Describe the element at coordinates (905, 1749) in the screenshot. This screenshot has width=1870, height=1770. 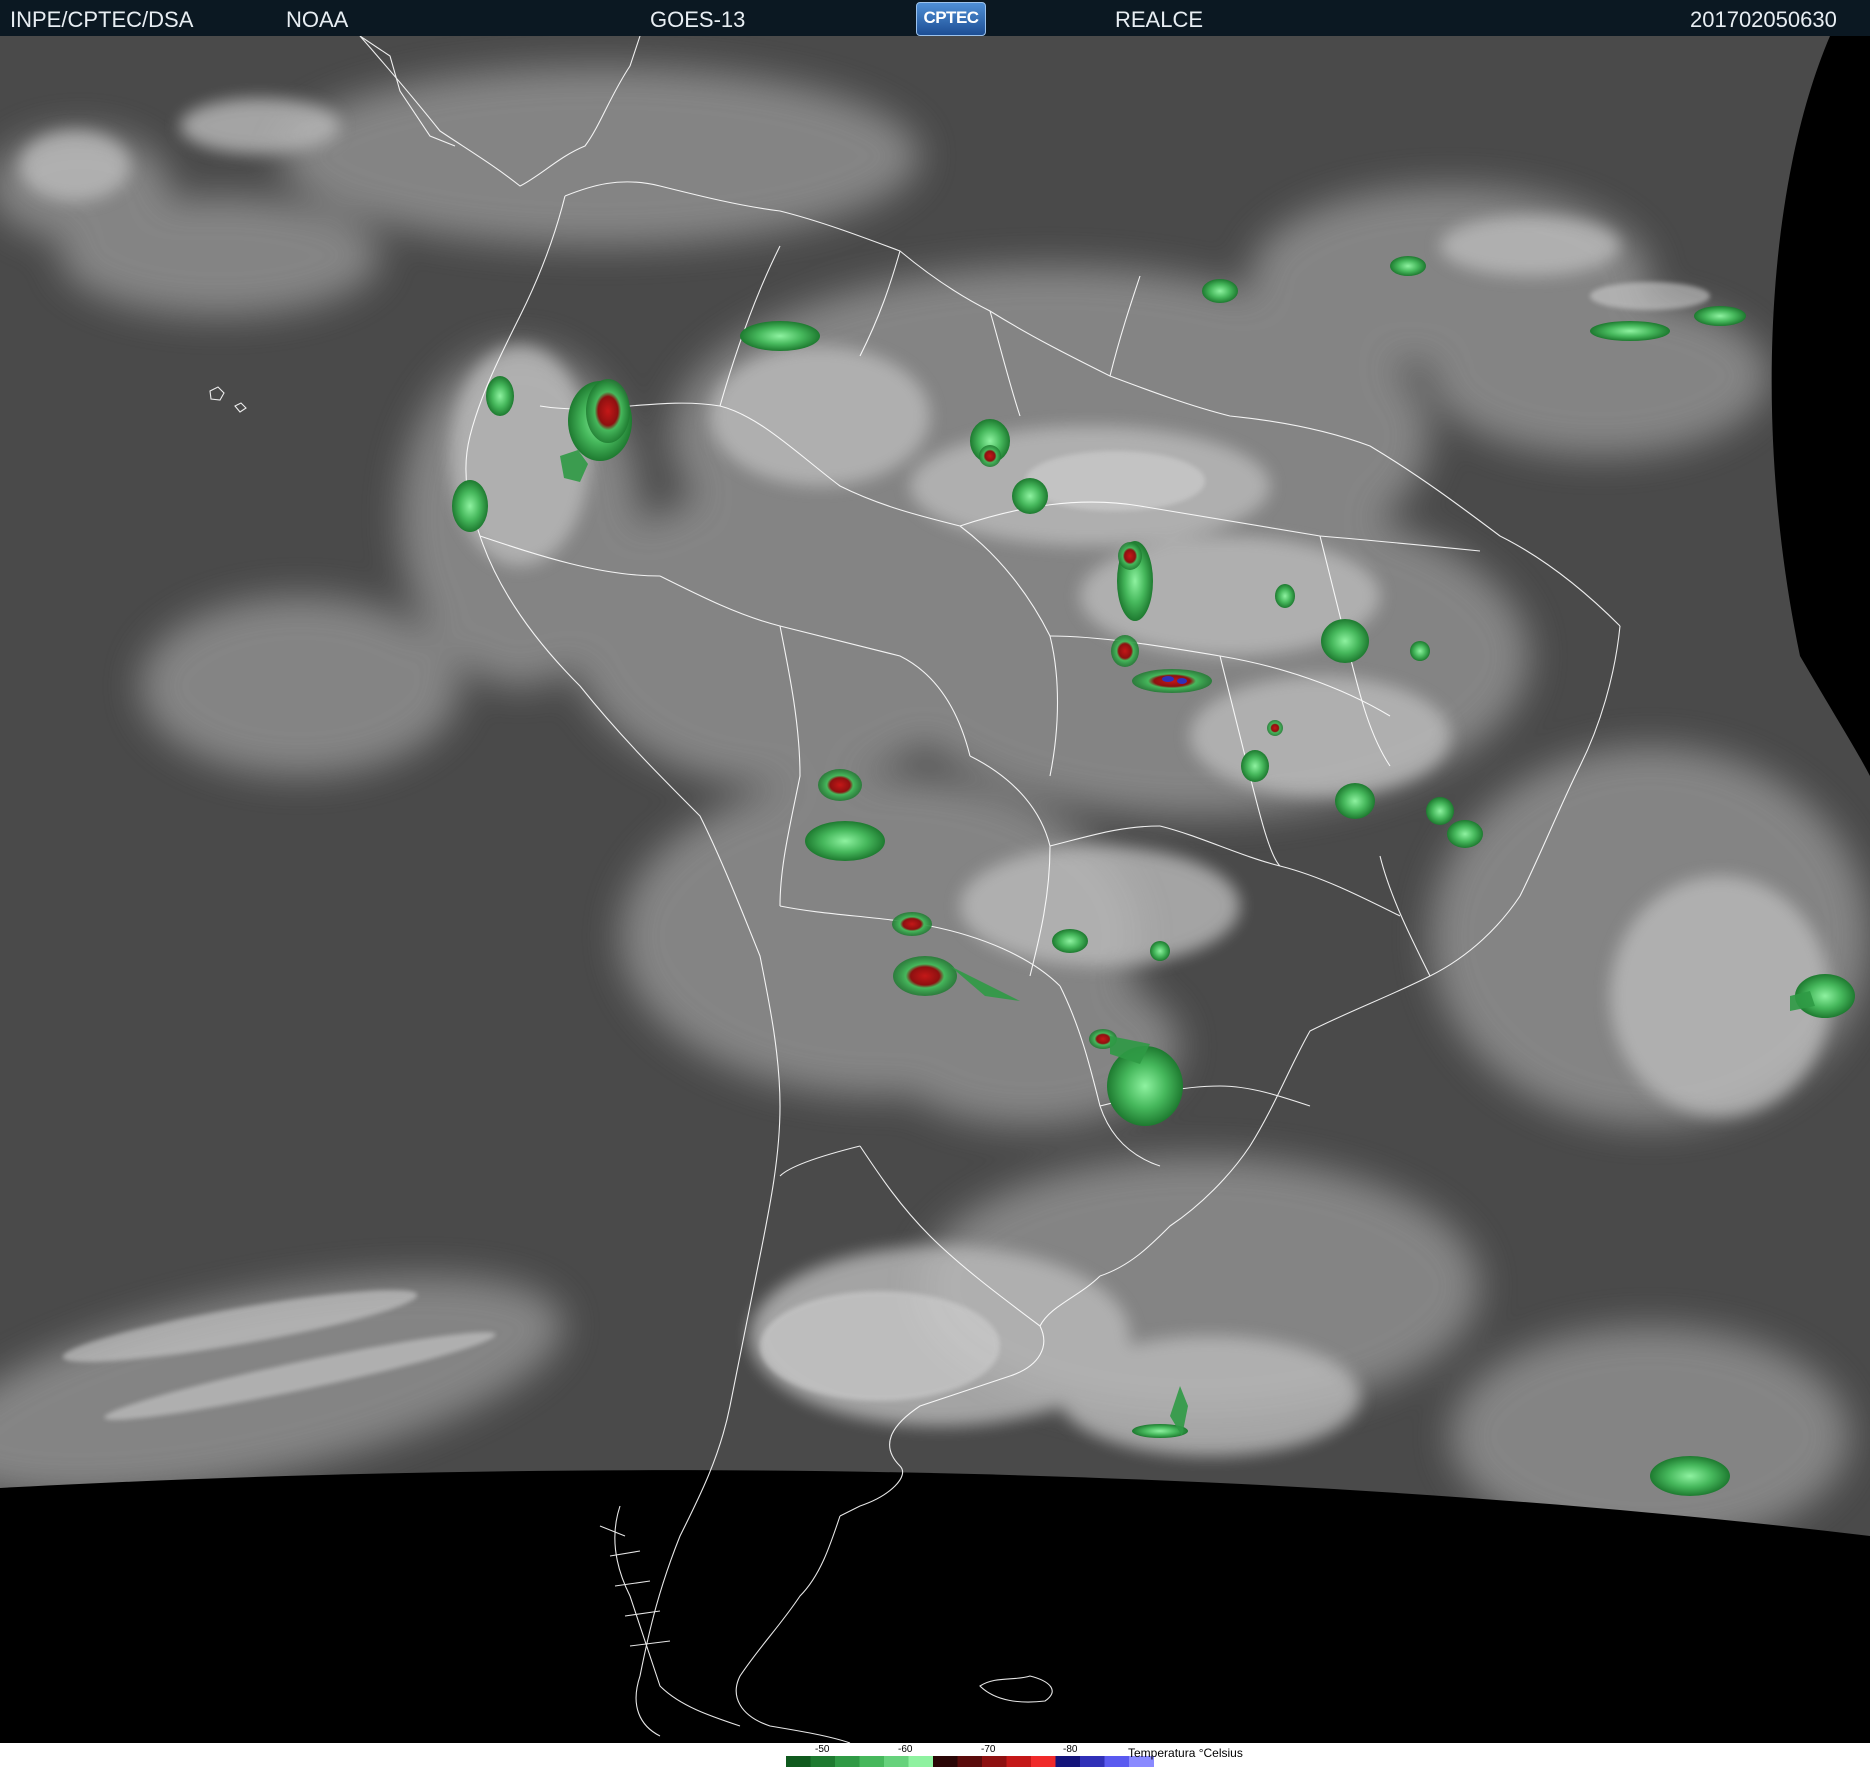
I see `legend-tick: -60` at that location.